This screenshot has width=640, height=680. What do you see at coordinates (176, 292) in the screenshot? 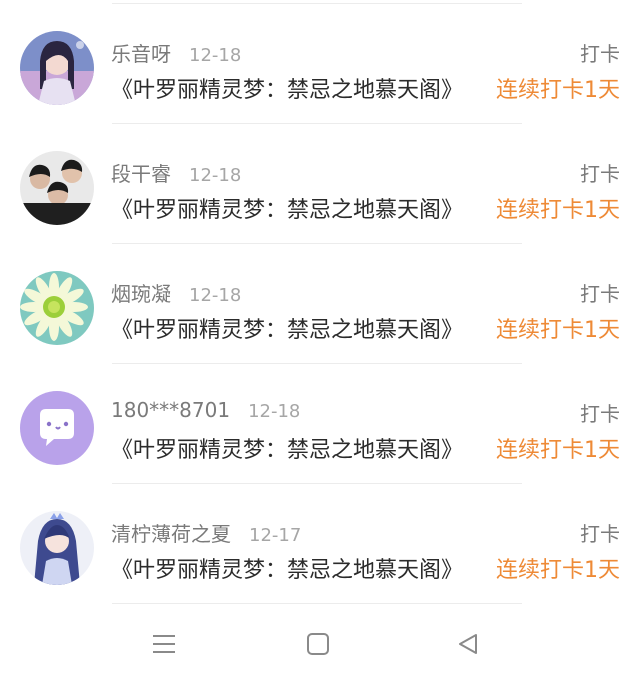
I see `user-meta: 烟琬凝 12-18` at bounding box center [176, 292].